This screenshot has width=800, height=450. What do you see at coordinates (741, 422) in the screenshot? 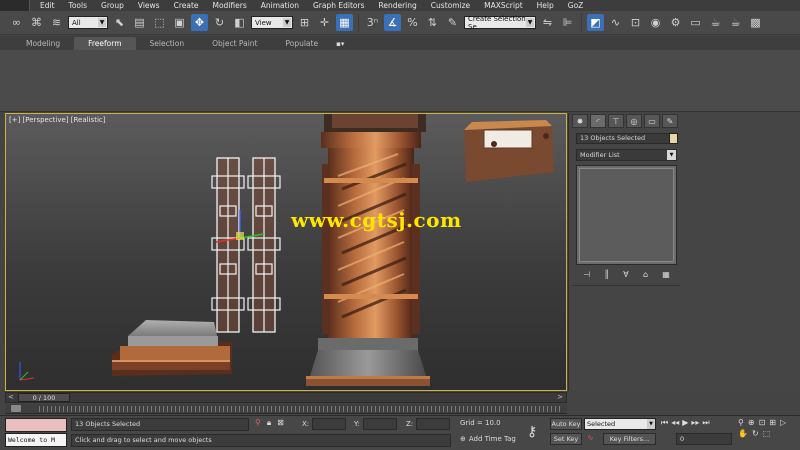
I see `zoom-icon: ⚲` at bounding box center [741, 422].